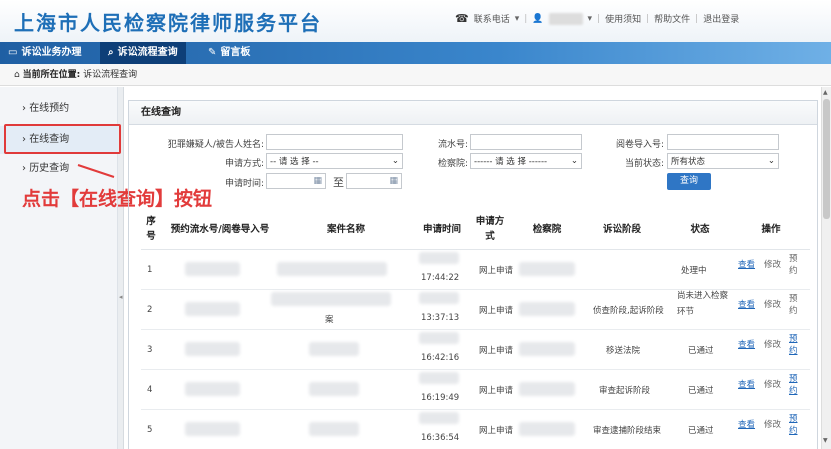 The width and height of the screenshot is (831, 449). I want to click on row-stage: 审查逮捕阶段结束, so click(627, 431).